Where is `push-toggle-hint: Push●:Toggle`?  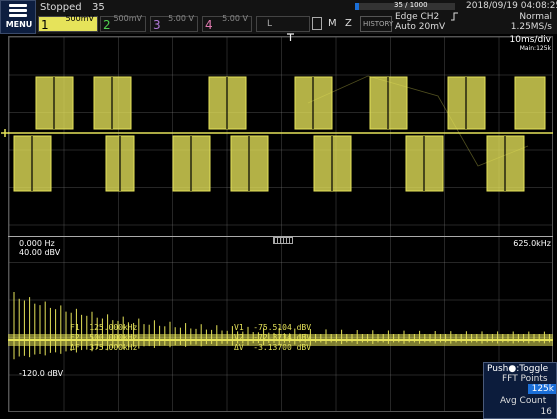
push-toggle-hint: Push●:Toggle is located at coordinates (518, 369).